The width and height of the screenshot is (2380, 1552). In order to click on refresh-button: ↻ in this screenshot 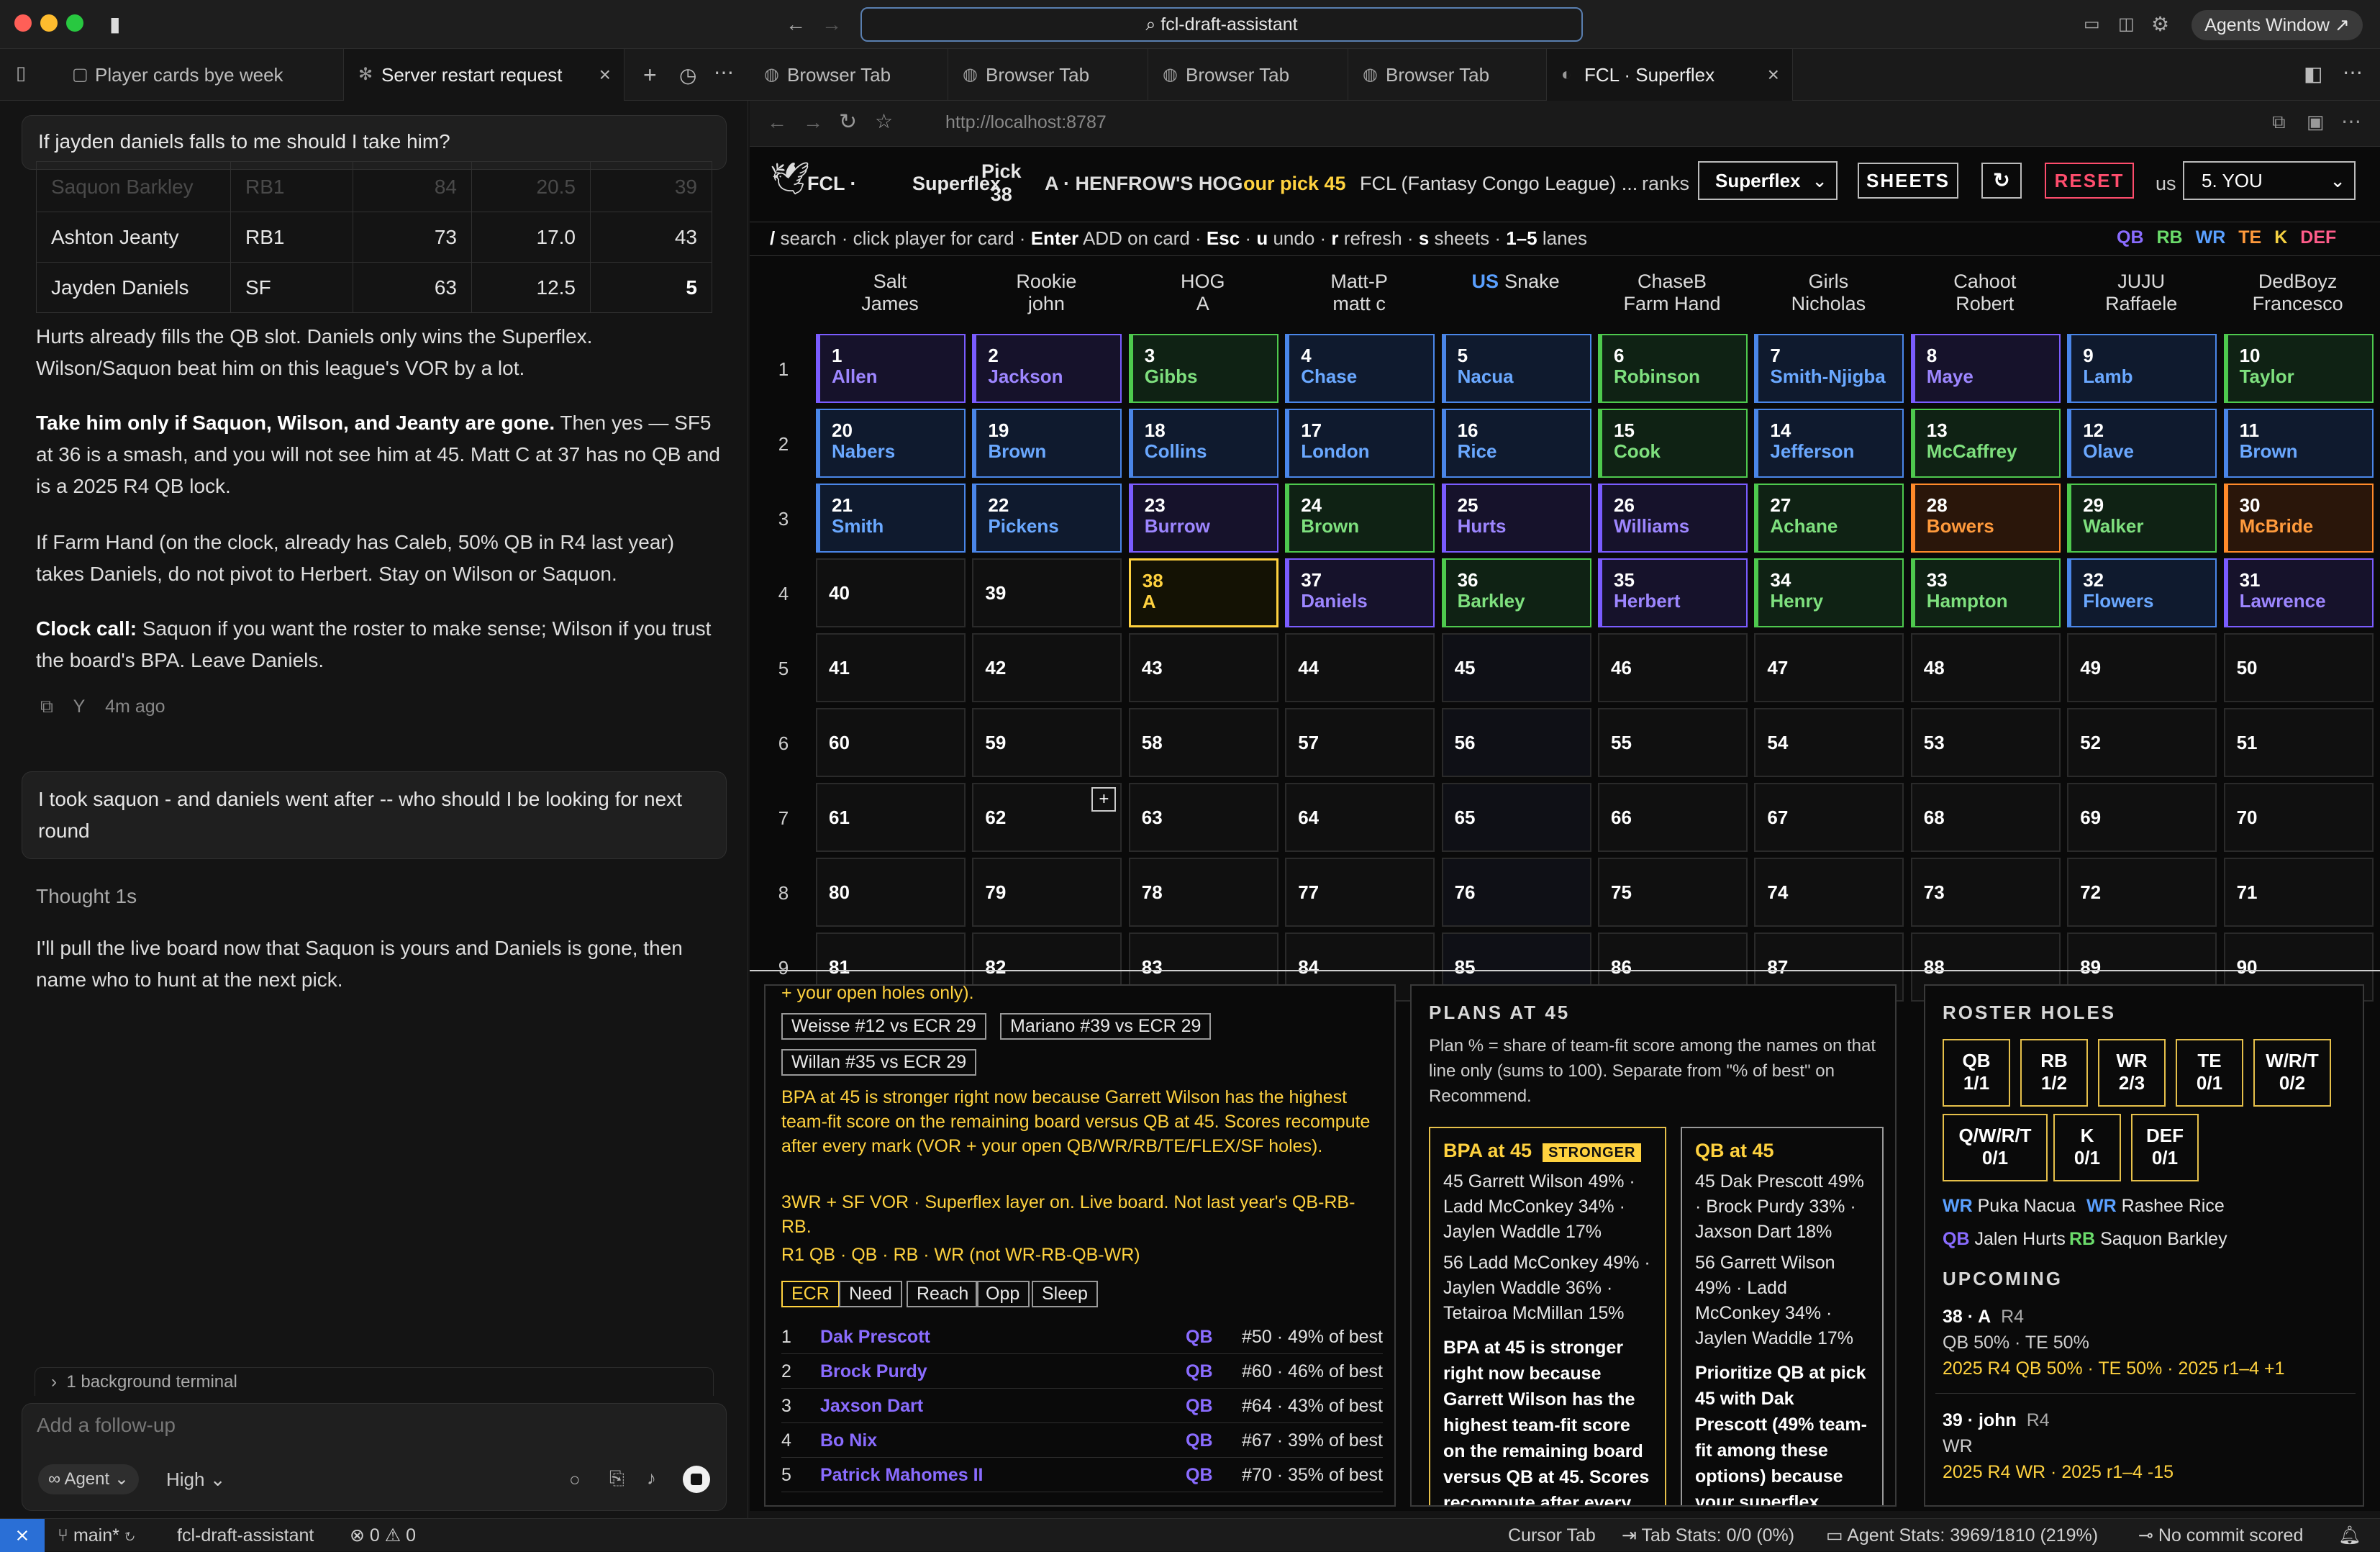, I will do `click(2001, 181)`.